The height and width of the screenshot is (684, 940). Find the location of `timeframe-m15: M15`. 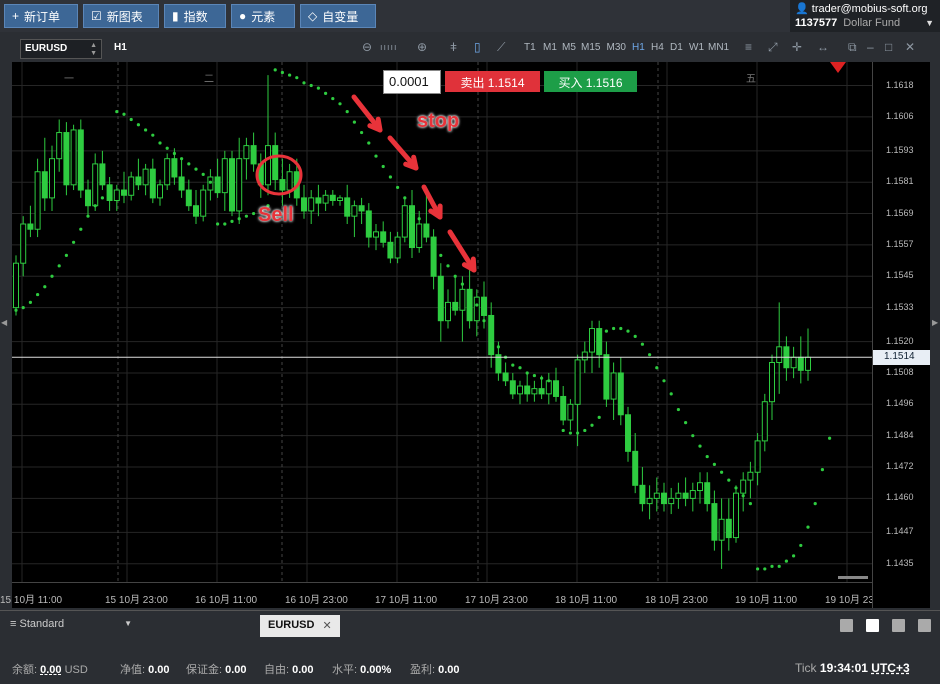

timeframe-m15: M15 is located at coordinates (590, 47).